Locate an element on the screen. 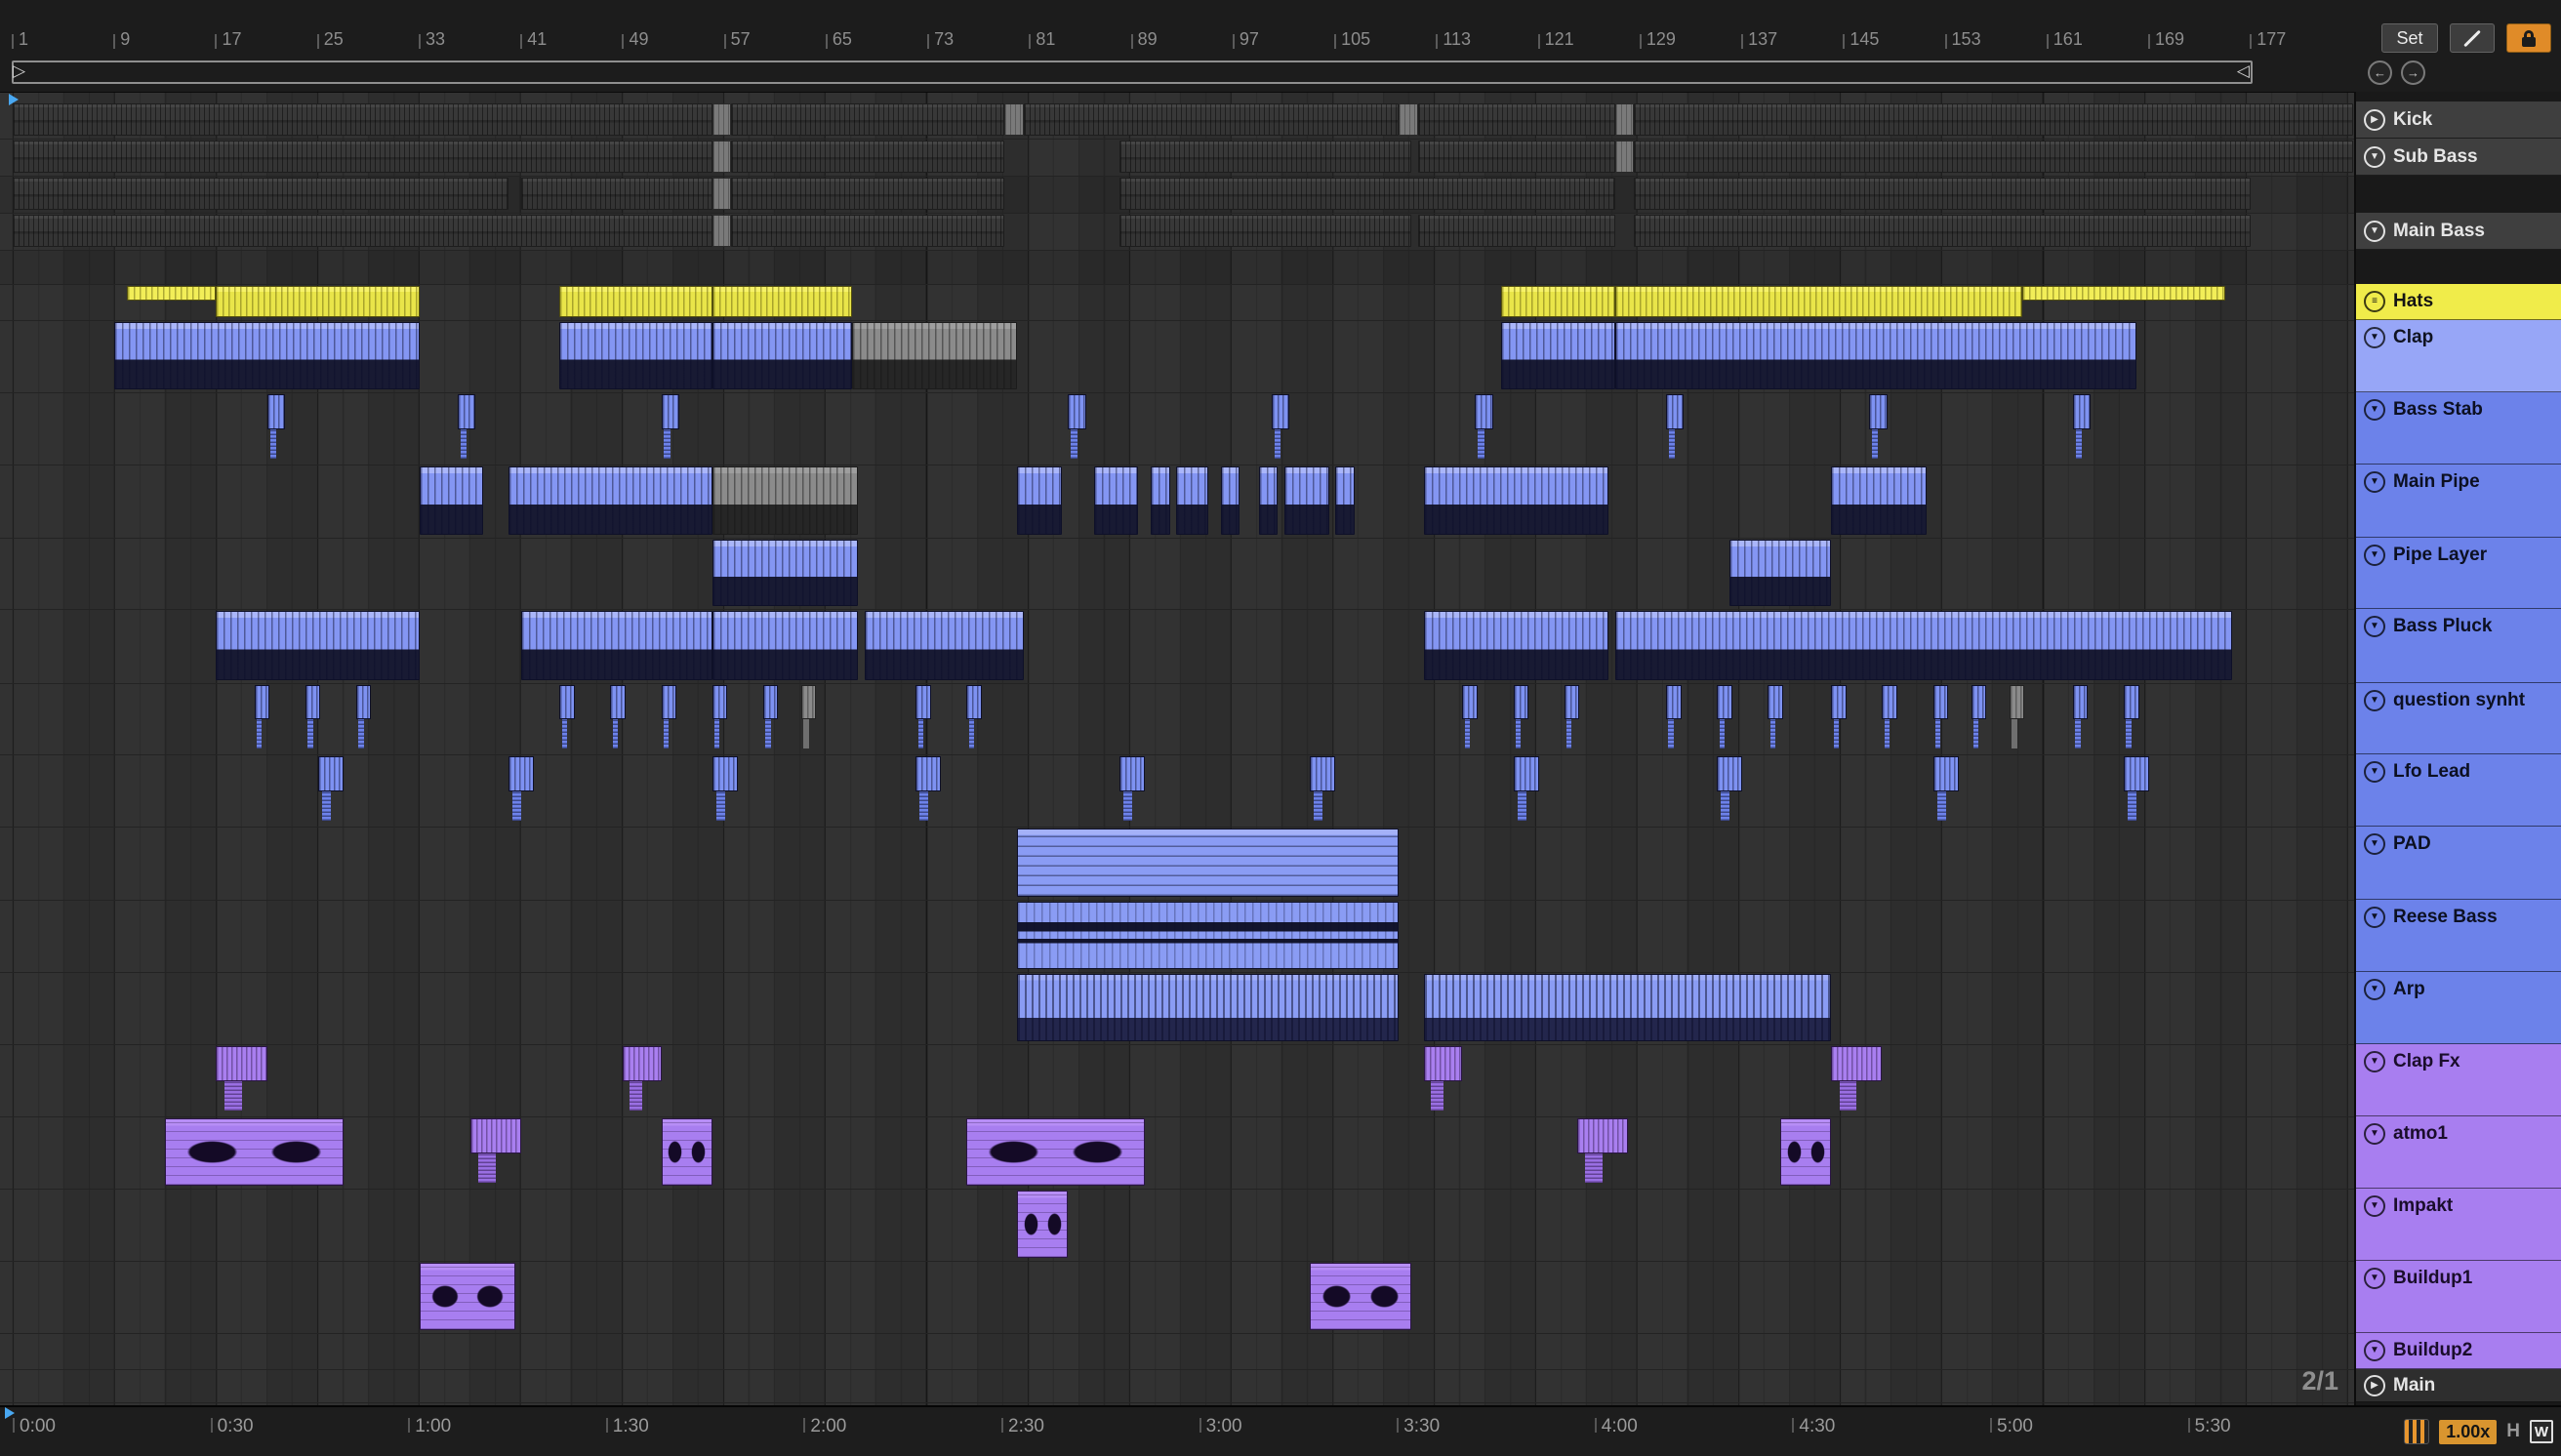 This screenshot has width=2561, height=1456. track-lane-bass-pluck is located at coordinates (1177, 647).